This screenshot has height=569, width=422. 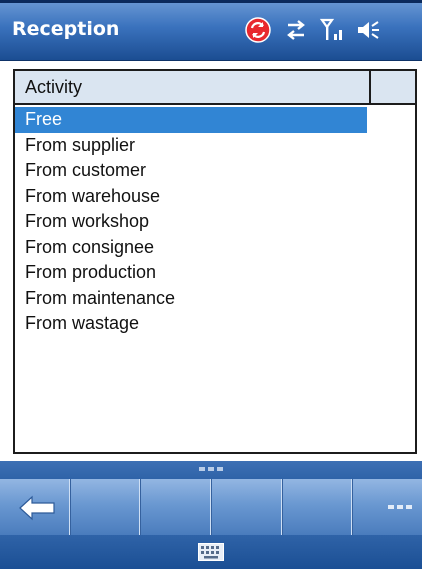 I want to click on keyboard-icon, so click(x=211, y=552).